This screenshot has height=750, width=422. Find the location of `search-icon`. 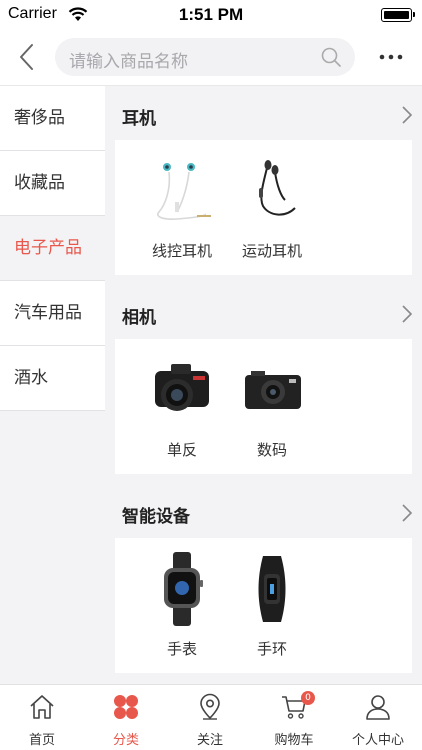

search-icon is located at coordinates (331, 57).